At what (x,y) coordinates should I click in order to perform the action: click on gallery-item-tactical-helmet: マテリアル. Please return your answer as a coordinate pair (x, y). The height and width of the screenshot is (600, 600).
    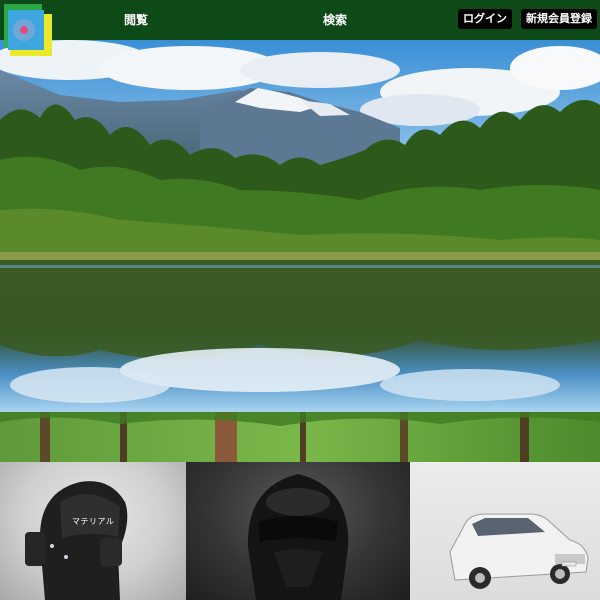
    Looking at the image, I should click on (93, 531).